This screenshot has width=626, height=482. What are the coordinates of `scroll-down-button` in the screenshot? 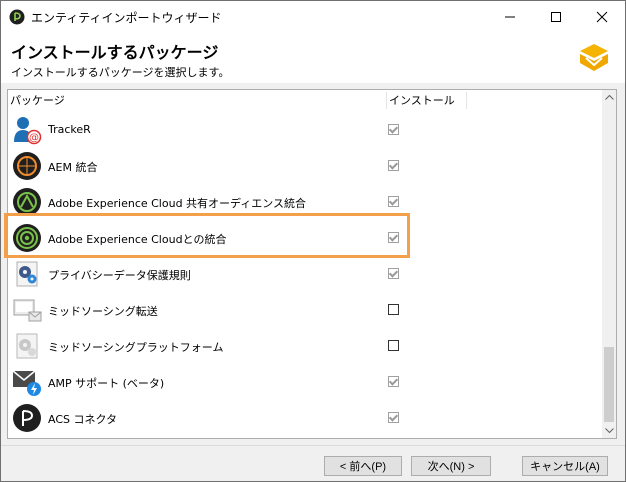 It's located at (609, 431).